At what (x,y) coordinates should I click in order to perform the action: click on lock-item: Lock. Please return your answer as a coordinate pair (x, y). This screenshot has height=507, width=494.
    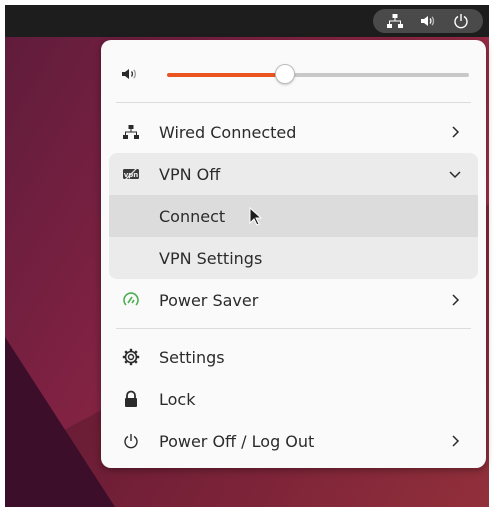
    Looking at the image, I should click on (293, 399).